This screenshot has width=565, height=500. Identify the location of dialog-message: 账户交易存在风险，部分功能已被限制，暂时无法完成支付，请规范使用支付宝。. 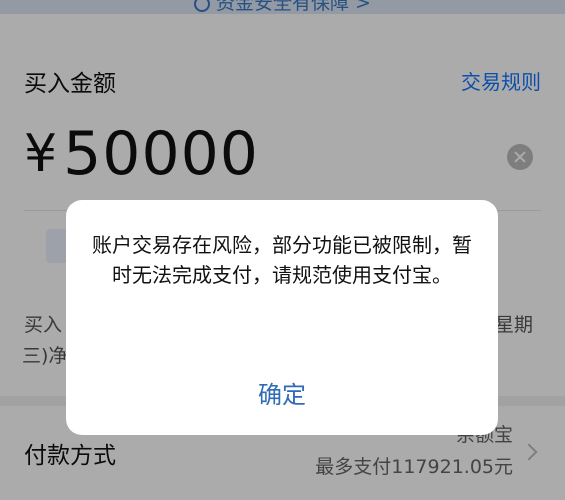
(282, 260).